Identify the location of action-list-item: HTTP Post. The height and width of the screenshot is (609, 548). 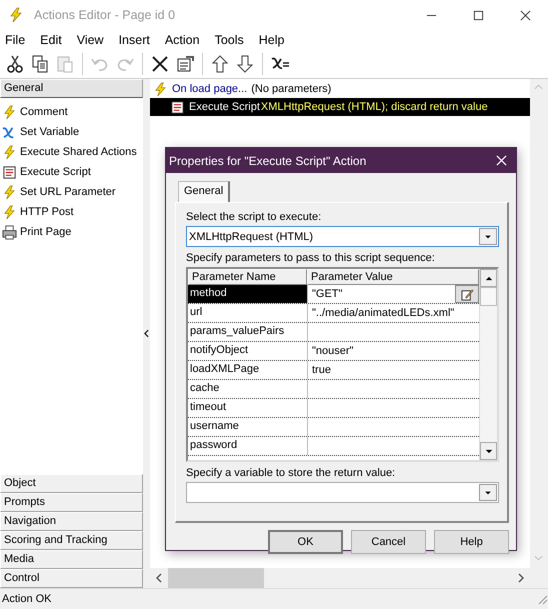
(71, 212).